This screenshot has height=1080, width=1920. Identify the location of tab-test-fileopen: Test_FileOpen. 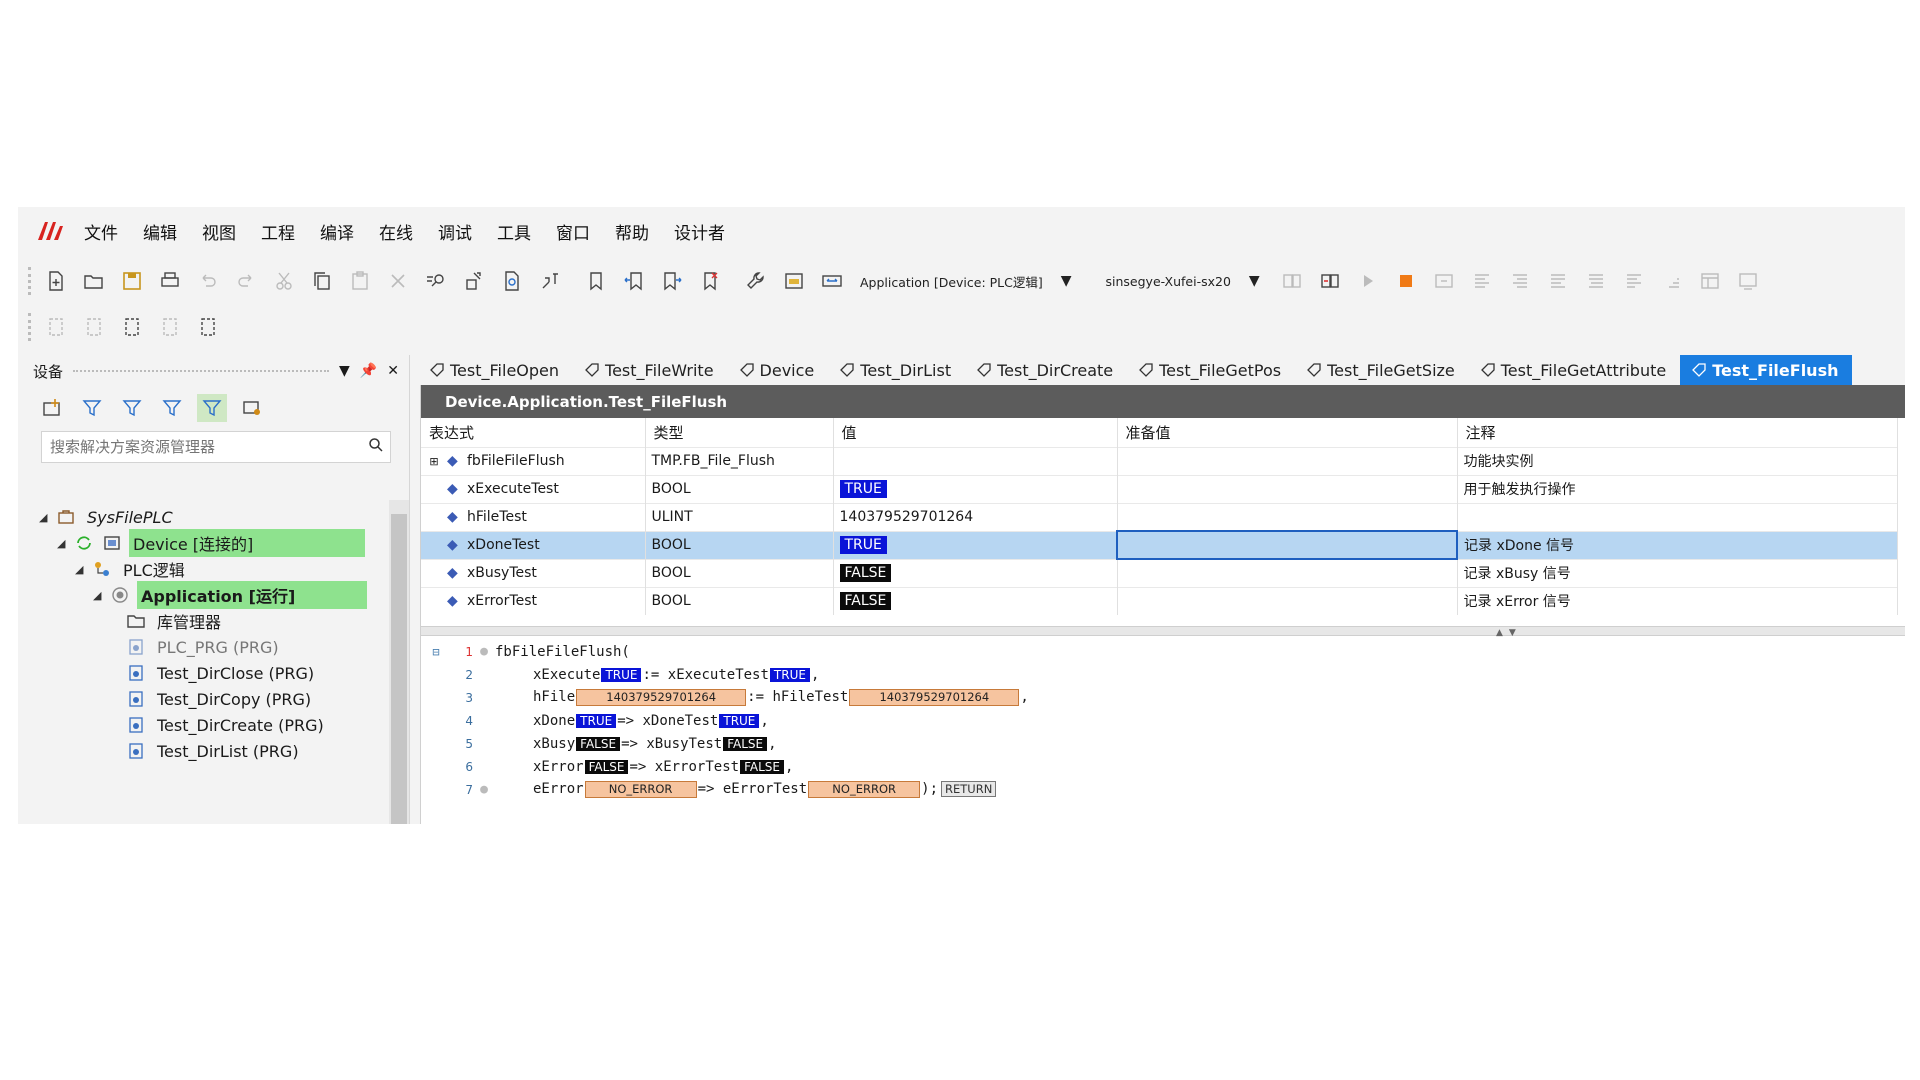
(495, 370).